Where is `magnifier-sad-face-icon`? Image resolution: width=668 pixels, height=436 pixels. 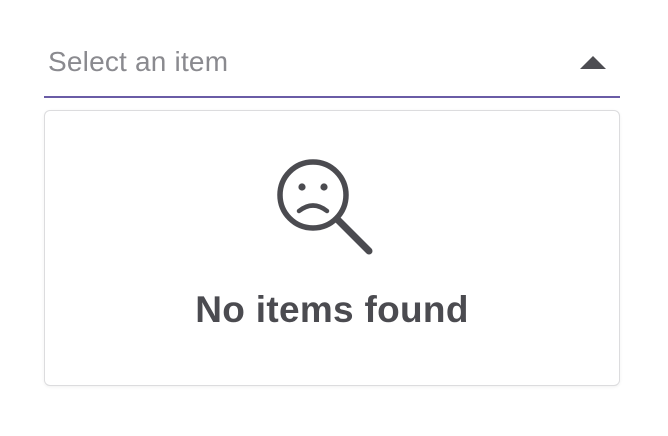 magnifier-sad-face-icon is located at coordinates (325, 207).